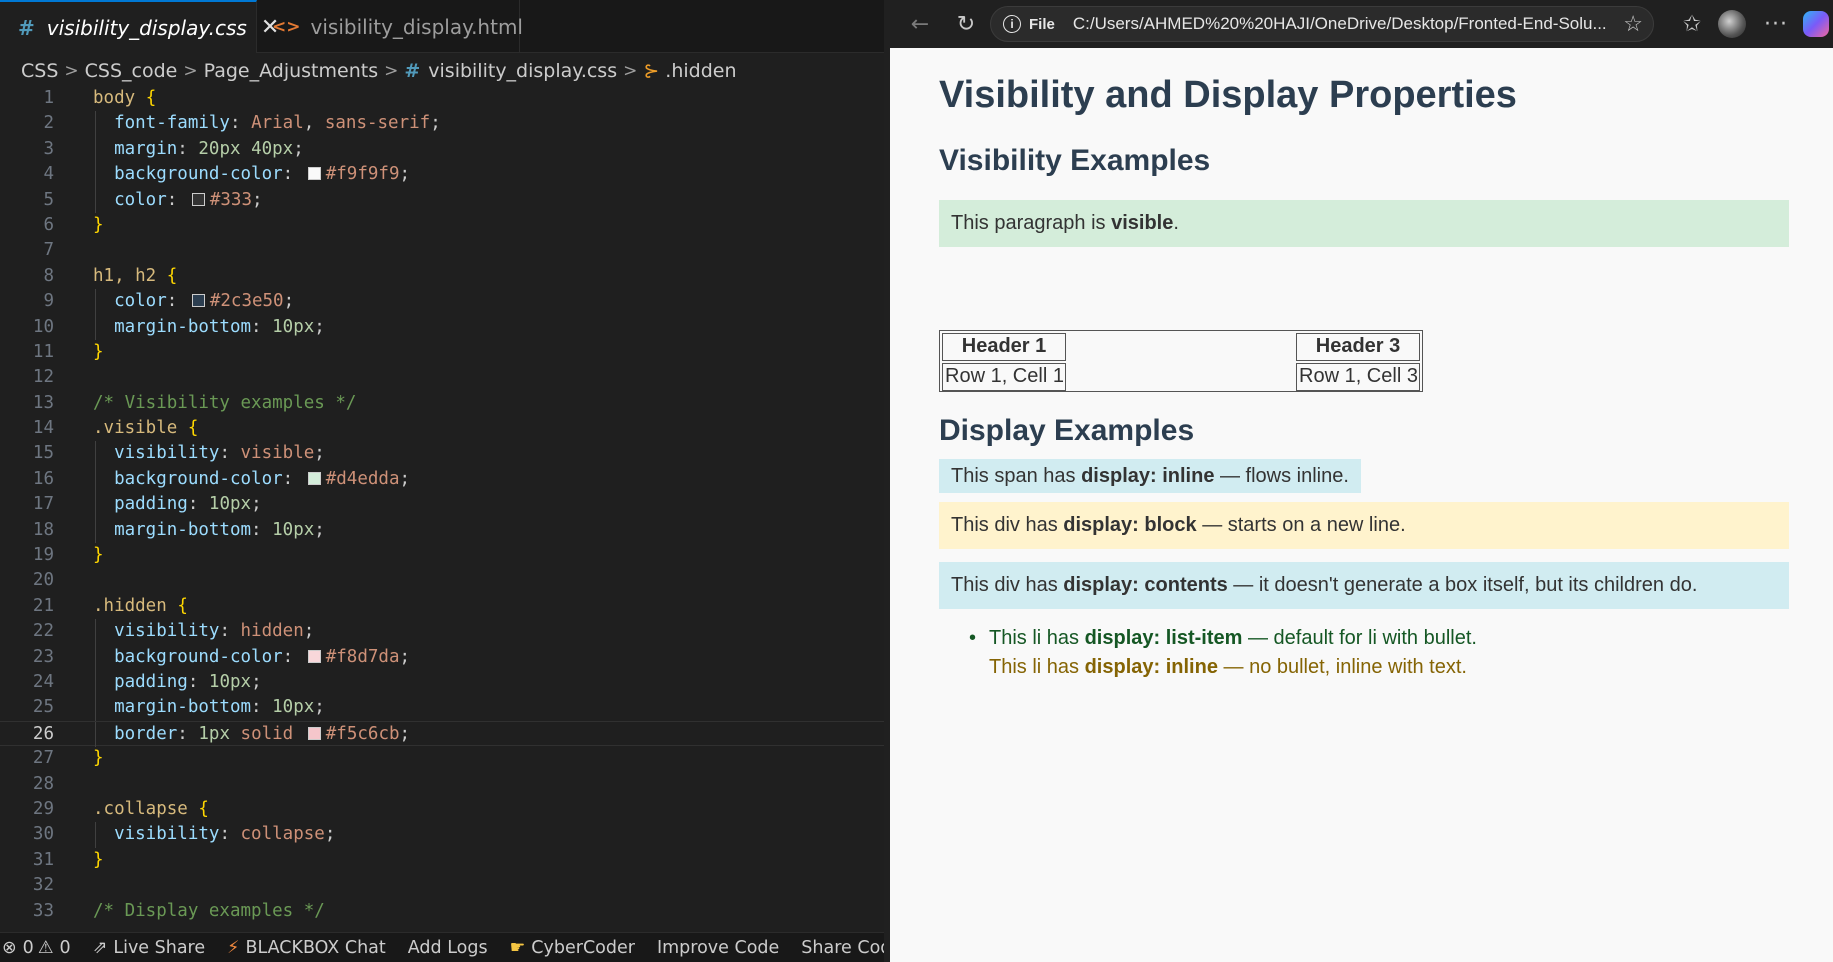 Image resolution: width=1833 pixels, height=962 pixels. Describe the element at coordinates (139, 26) in the screenshot. I see `tab-visibility-display-css: # visibility_display.css ✕` at that location.